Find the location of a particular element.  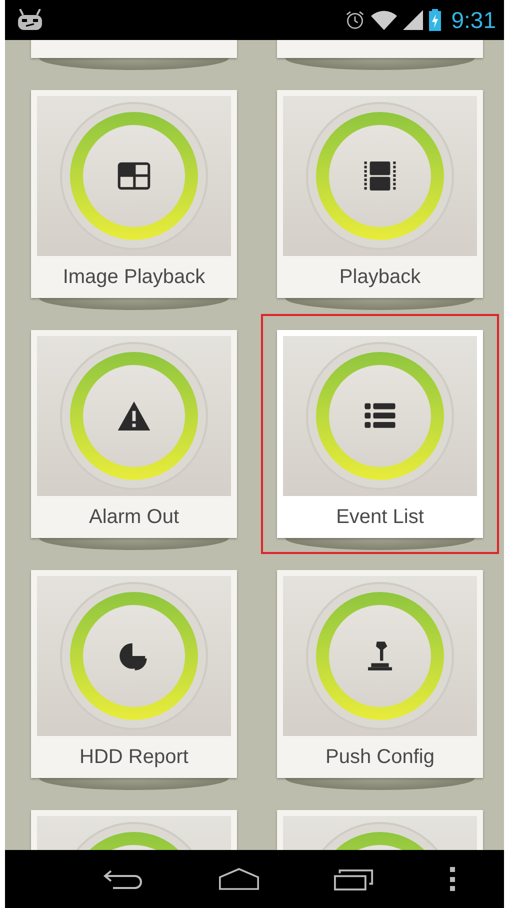

tile-label: Playback is located at coordinates (380, 277).